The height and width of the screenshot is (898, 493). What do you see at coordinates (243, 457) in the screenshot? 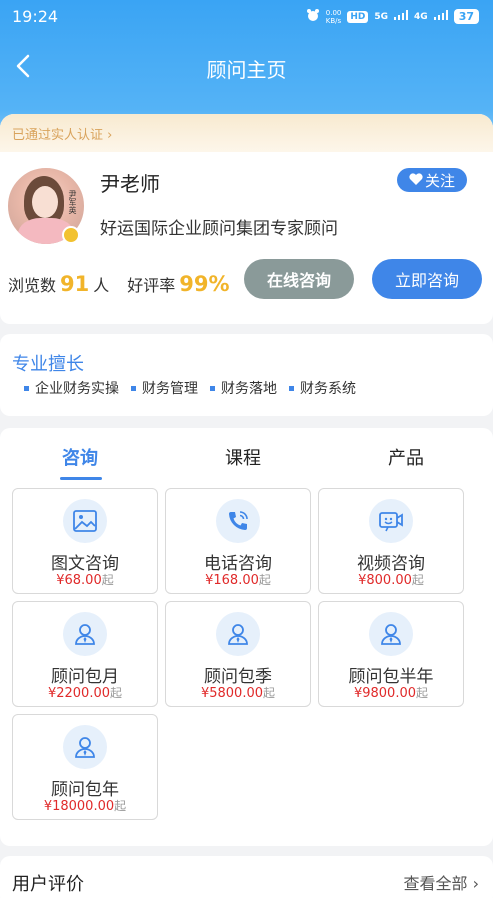
I see `tab-courses: 课程` at bounding box center [243, 457].